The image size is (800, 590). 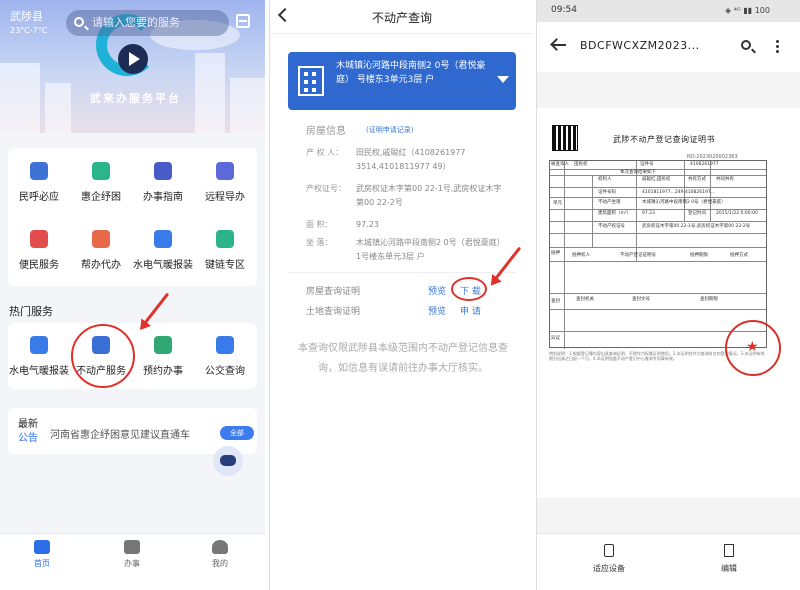 What do you see at coordinates (225, 197) in the screenshot?
I see `service-label: 远程导办` at bounding box center [225, 197].